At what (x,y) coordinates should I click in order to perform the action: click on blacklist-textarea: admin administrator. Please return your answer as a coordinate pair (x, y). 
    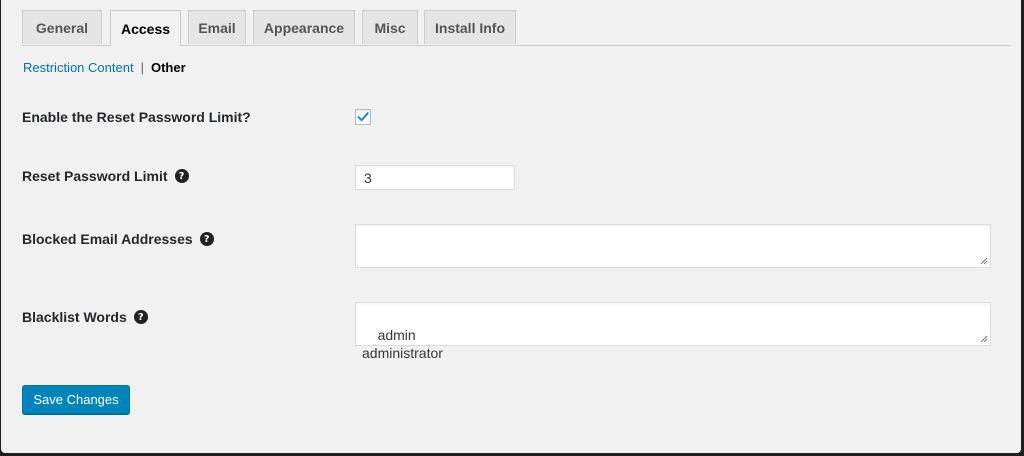
    Looking at the image, I should click on (673, 331).